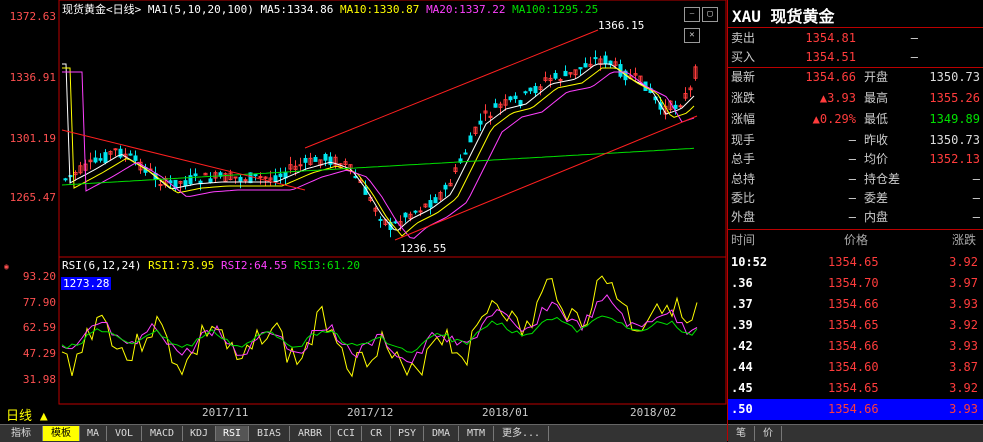  I want to click on tick-row: .42 1354.66 3.93, so click(855, 346).